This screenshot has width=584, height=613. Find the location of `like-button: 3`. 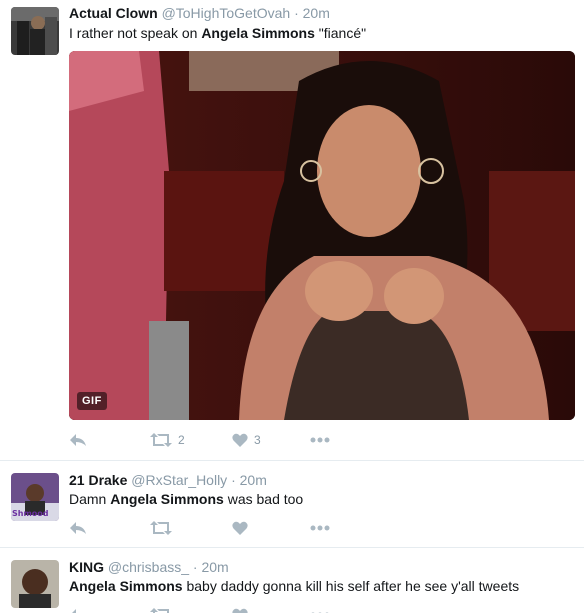

like-button: 3 is located at coordinates (246, 440).